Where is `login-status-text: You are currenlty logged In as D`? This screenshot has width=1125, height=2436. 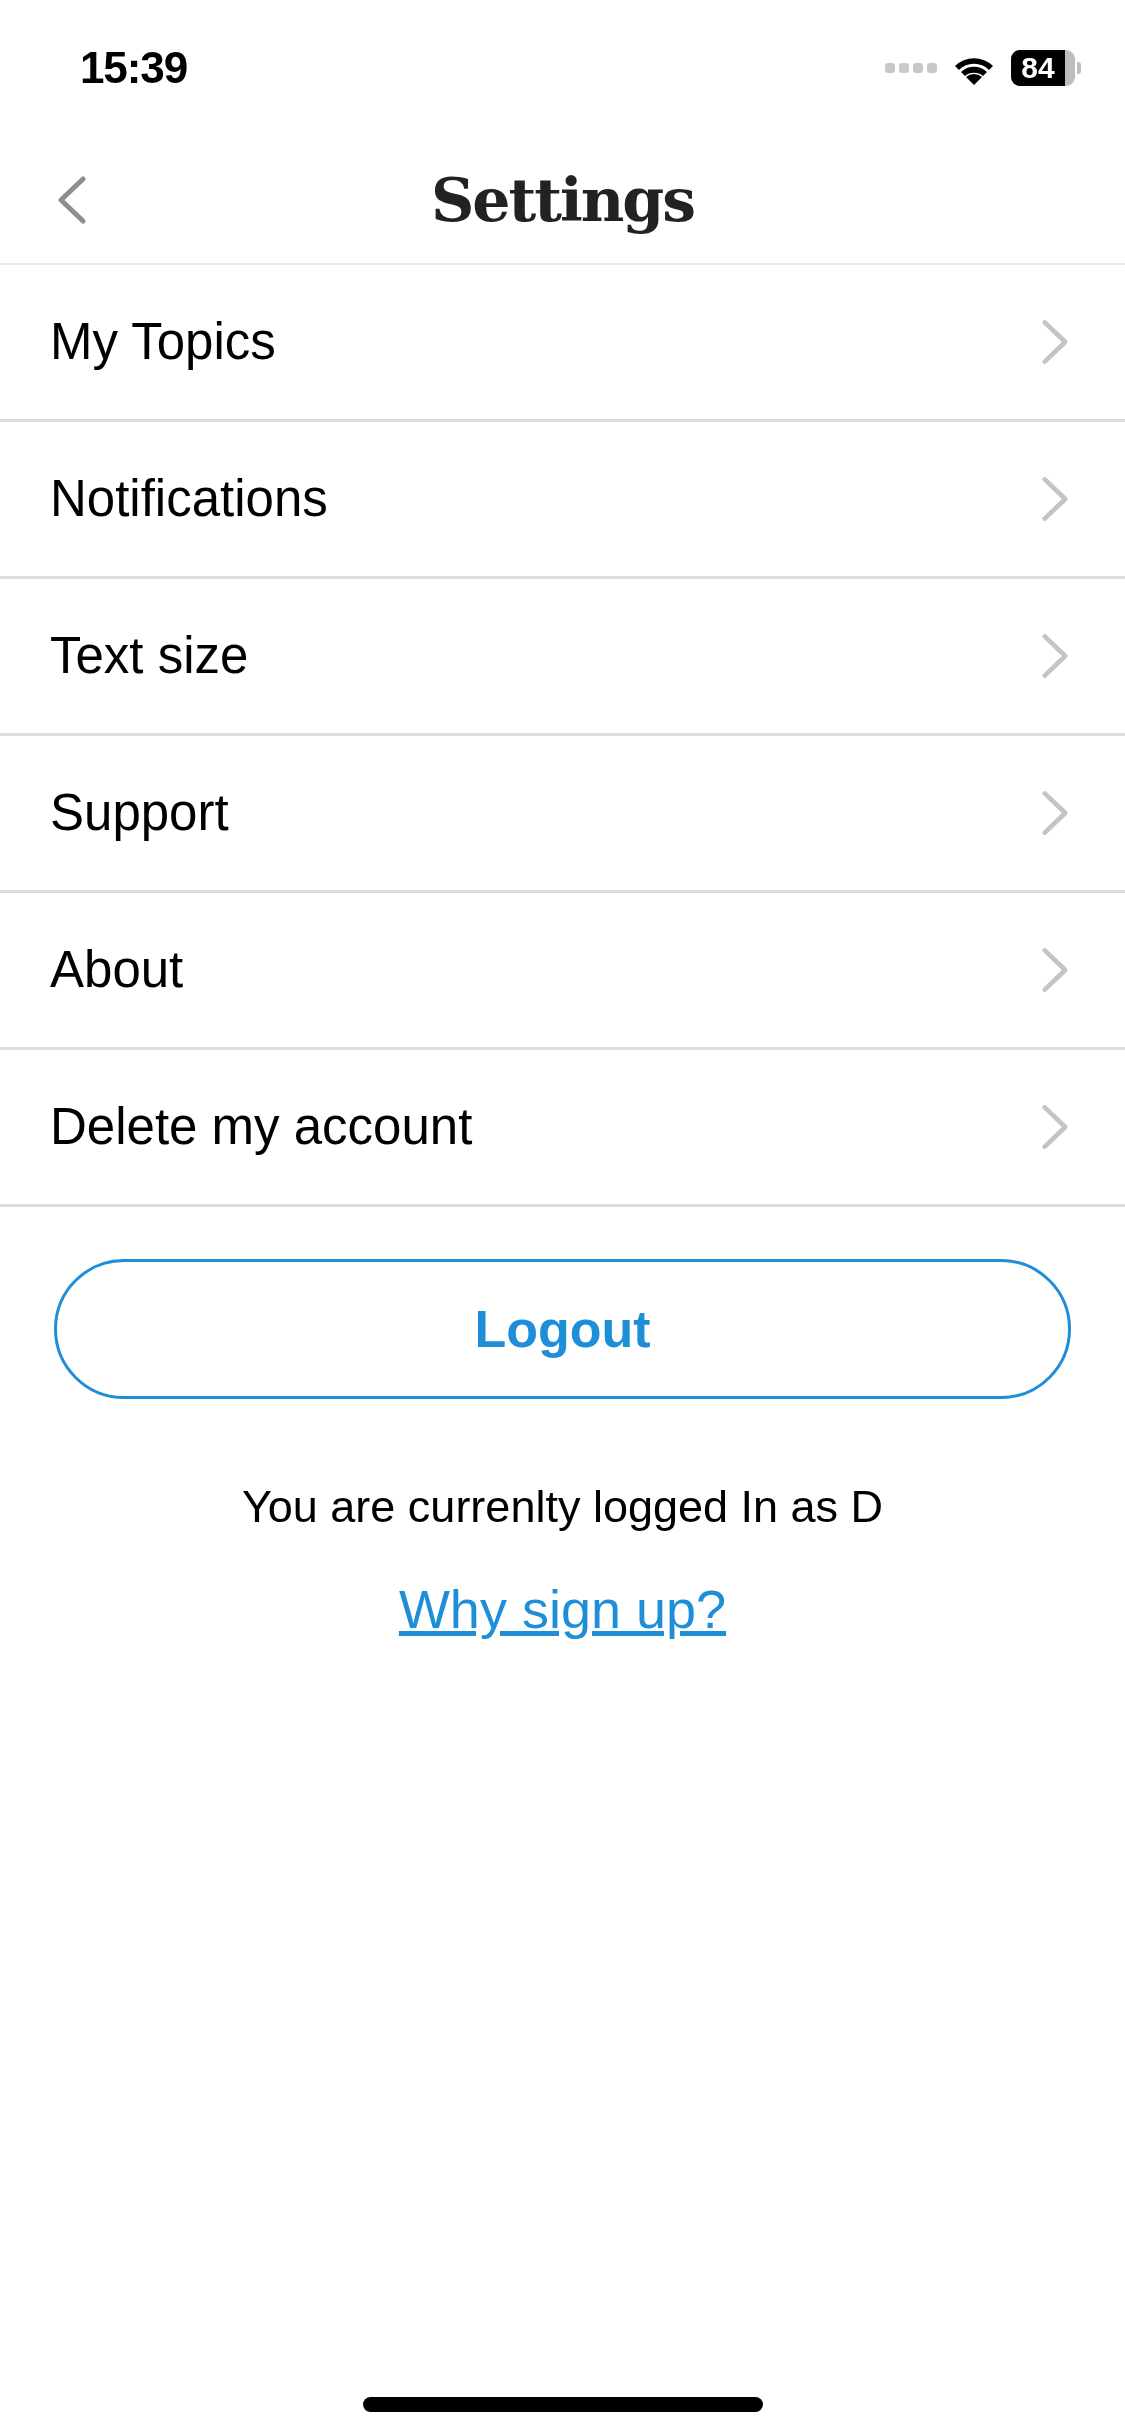
login-status-text: You are currenlty logged In as D is located at coordinates (562, 1507).